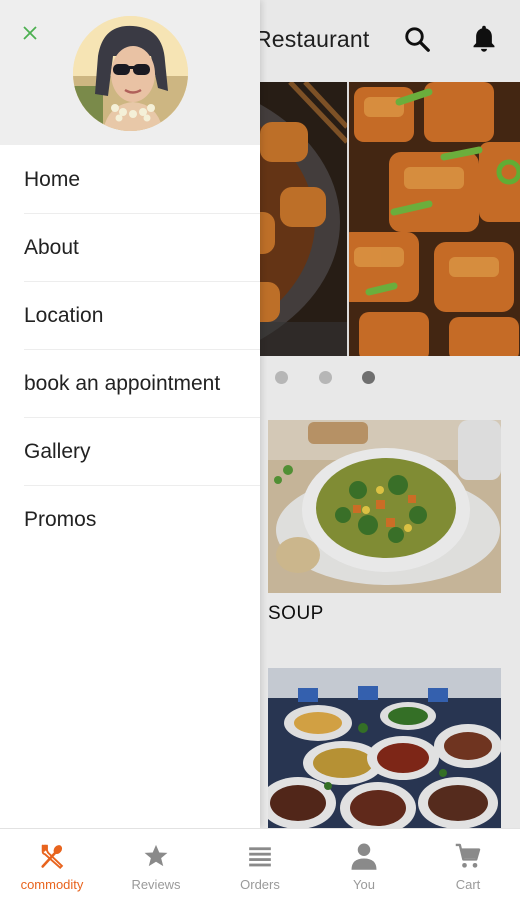 The image size is (520, 900). Describe the element at coordinates (30, 33) in the screenshot. I see `close-icon` at that location.